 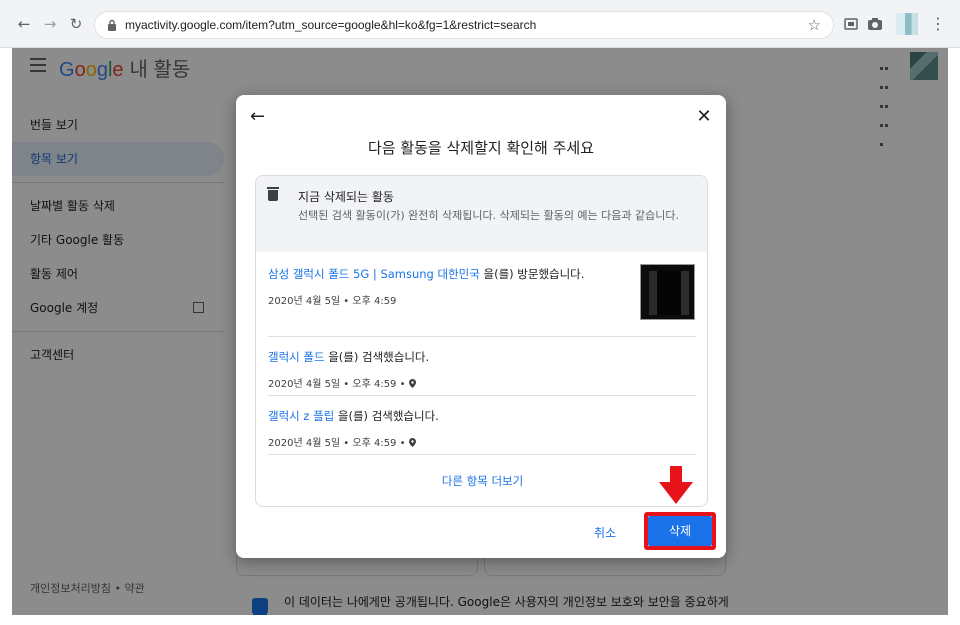 I want to click on close-icon: ✕, so click(x=704, y=117).